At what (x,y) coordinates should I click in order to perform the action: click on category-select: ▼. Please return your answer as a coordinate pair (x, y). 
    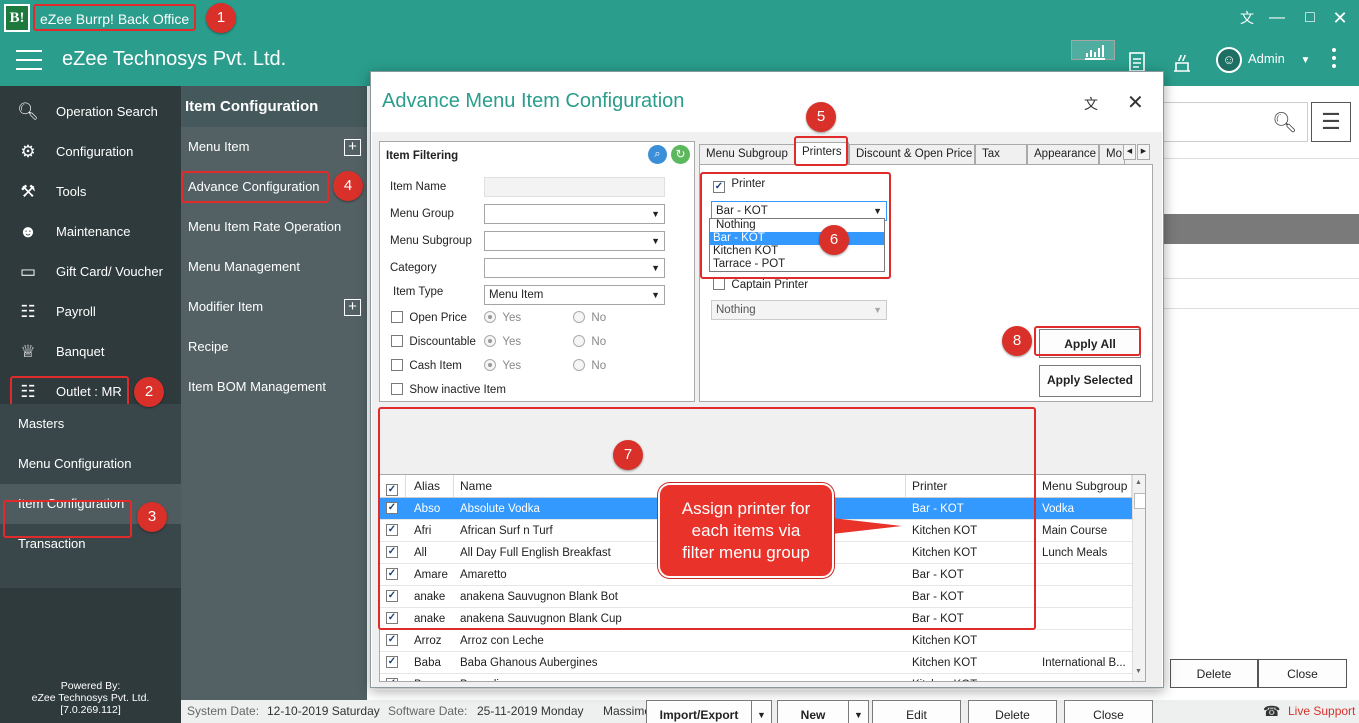
    Looking at the image, I should click on (574, 268).